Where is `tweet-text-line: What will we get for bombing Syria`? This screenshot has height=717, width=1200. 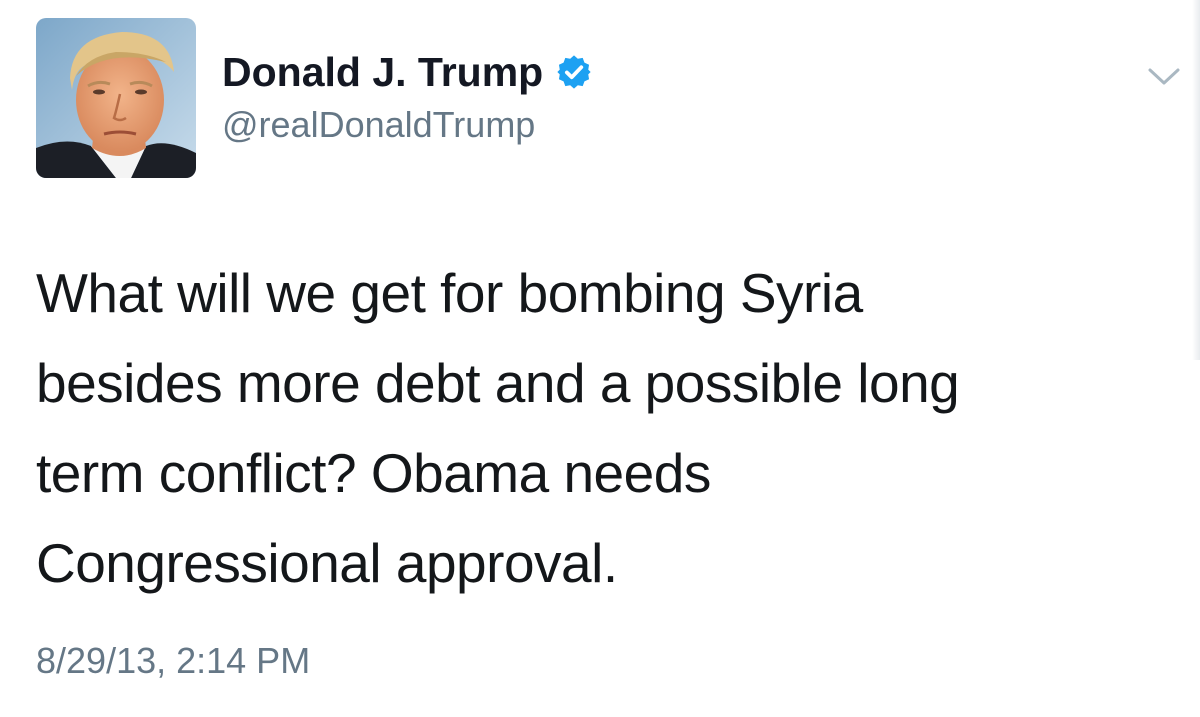
tweet-text-line: What will we get for bombing Syria is located at coordinates (449, 293).